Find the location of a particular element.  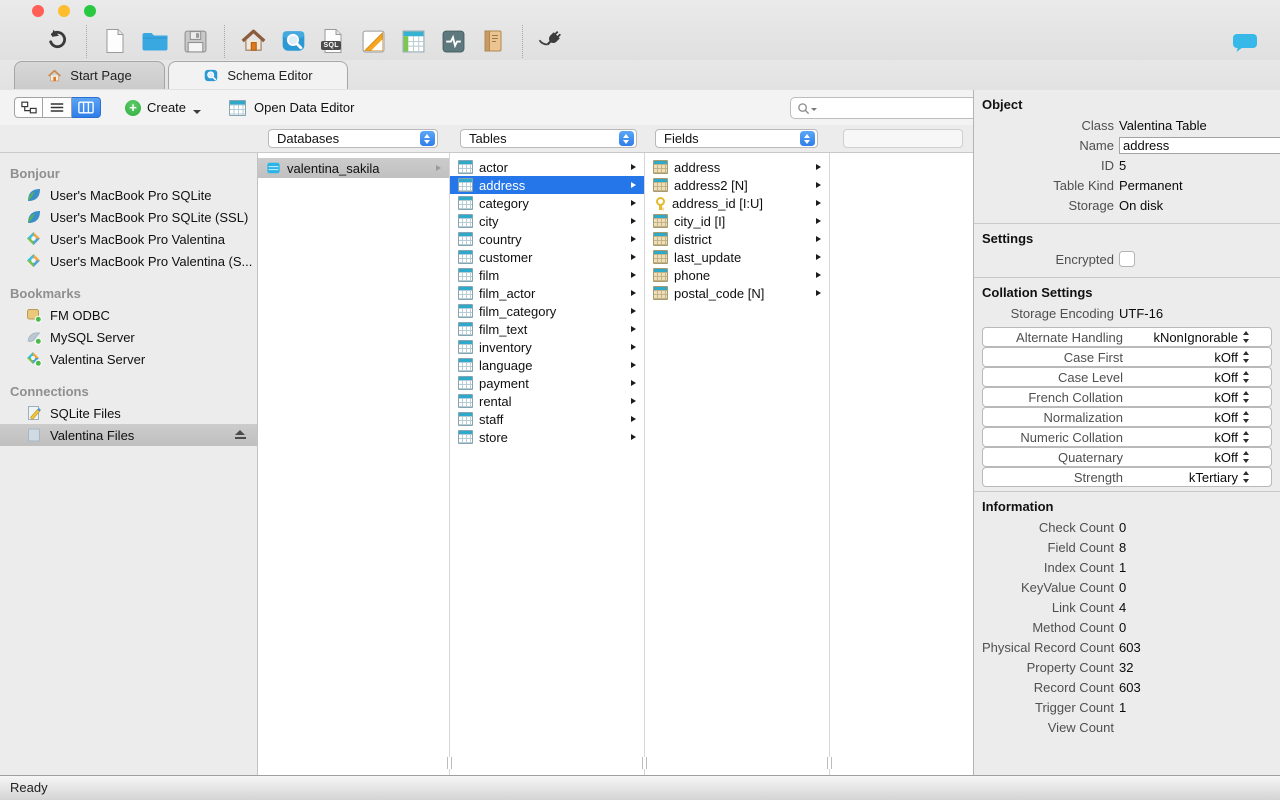

search-field is located at coordinates (886, 108).